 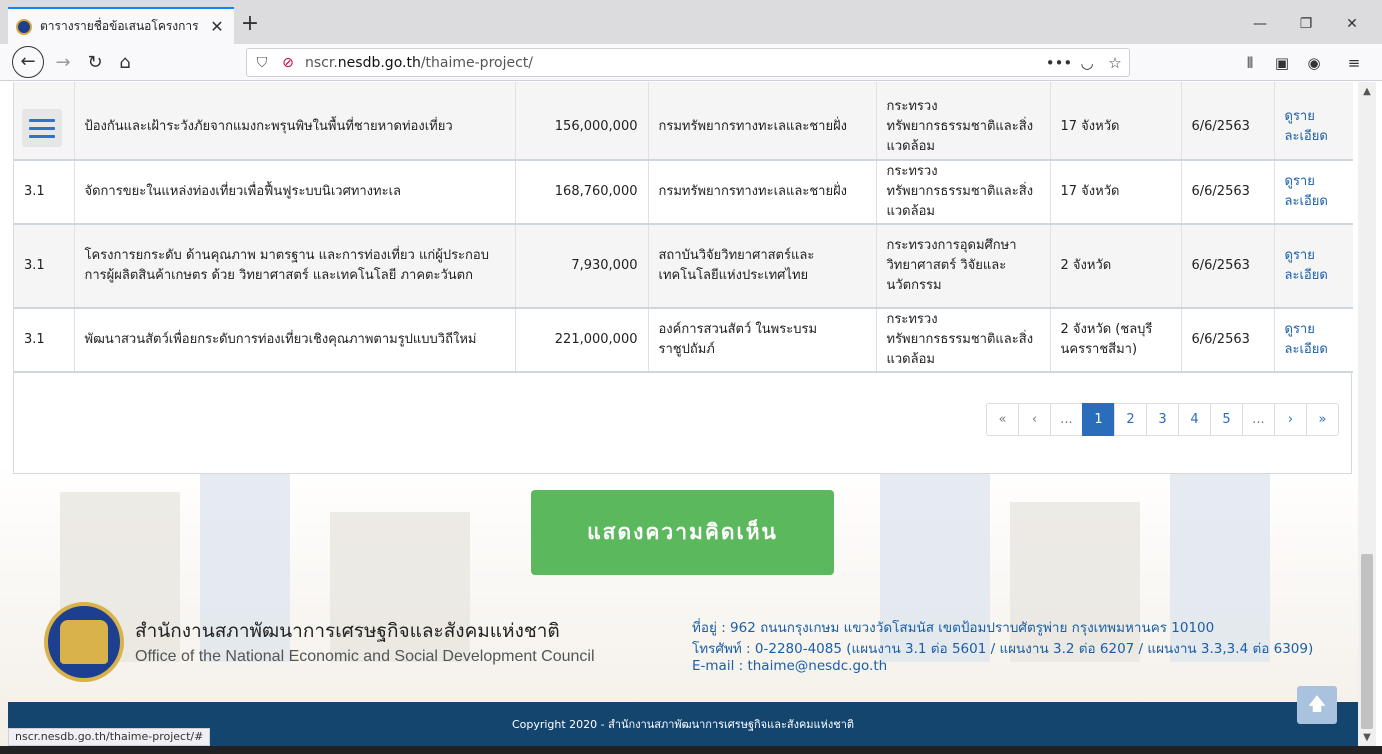 What do you see at coordinates (691, 22) in the screenshot?
I see `tab-bar: ตารางรายชื่อข้อเสนอโครงการ – N ✕ + — ❐ ✕` at bounding box center [691, 22].